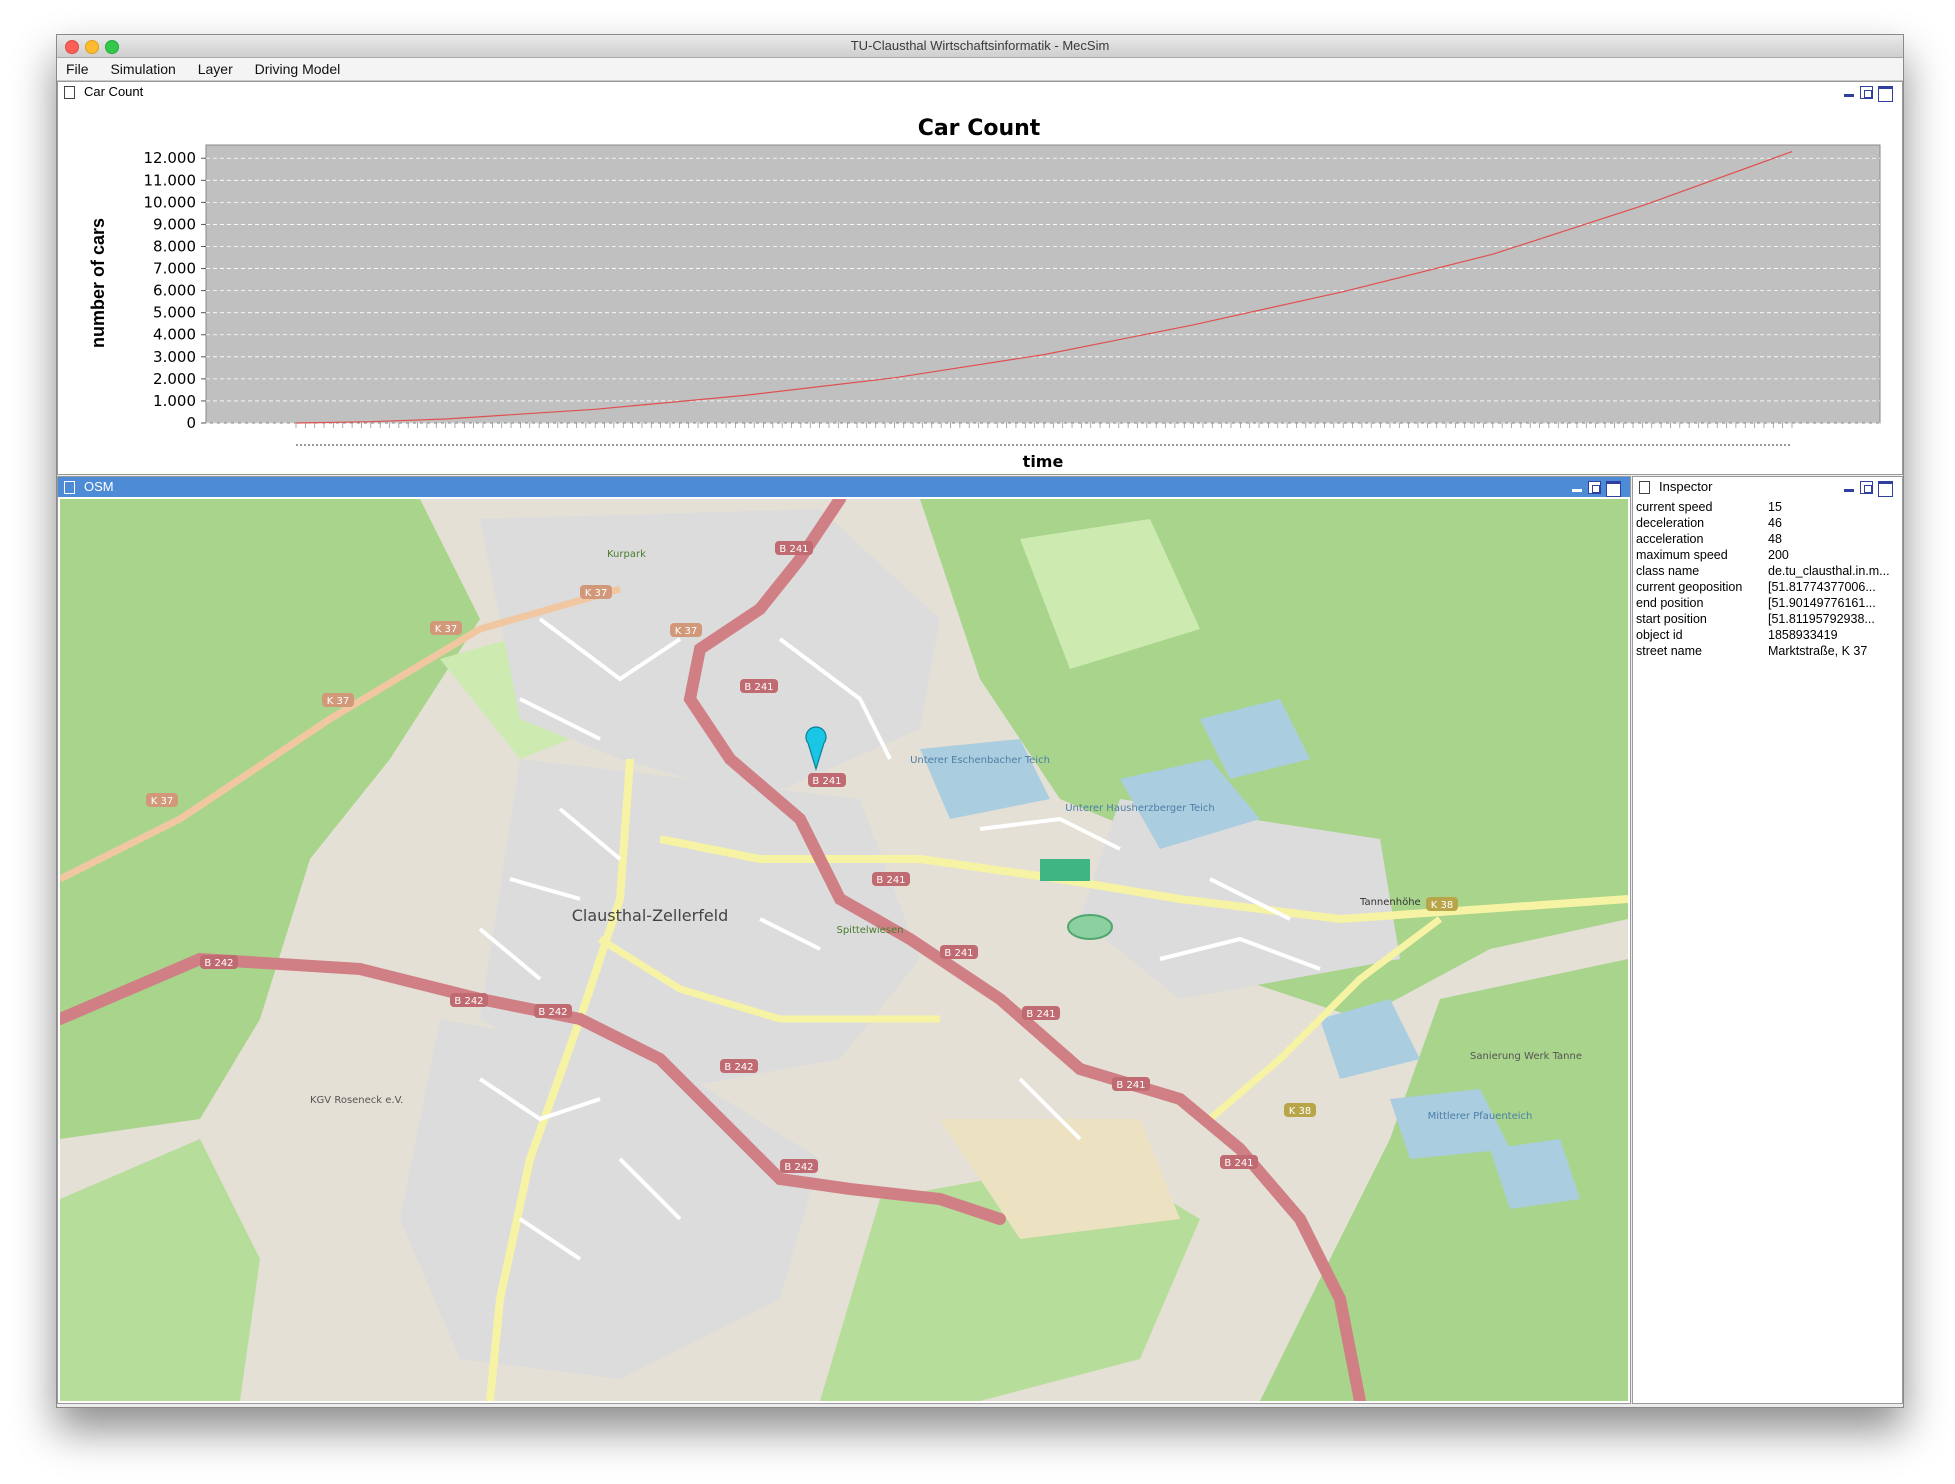  Describe the element at coordinates (170, 158) in the screenshot. I see `y-tick-label: 12.000` at that location.